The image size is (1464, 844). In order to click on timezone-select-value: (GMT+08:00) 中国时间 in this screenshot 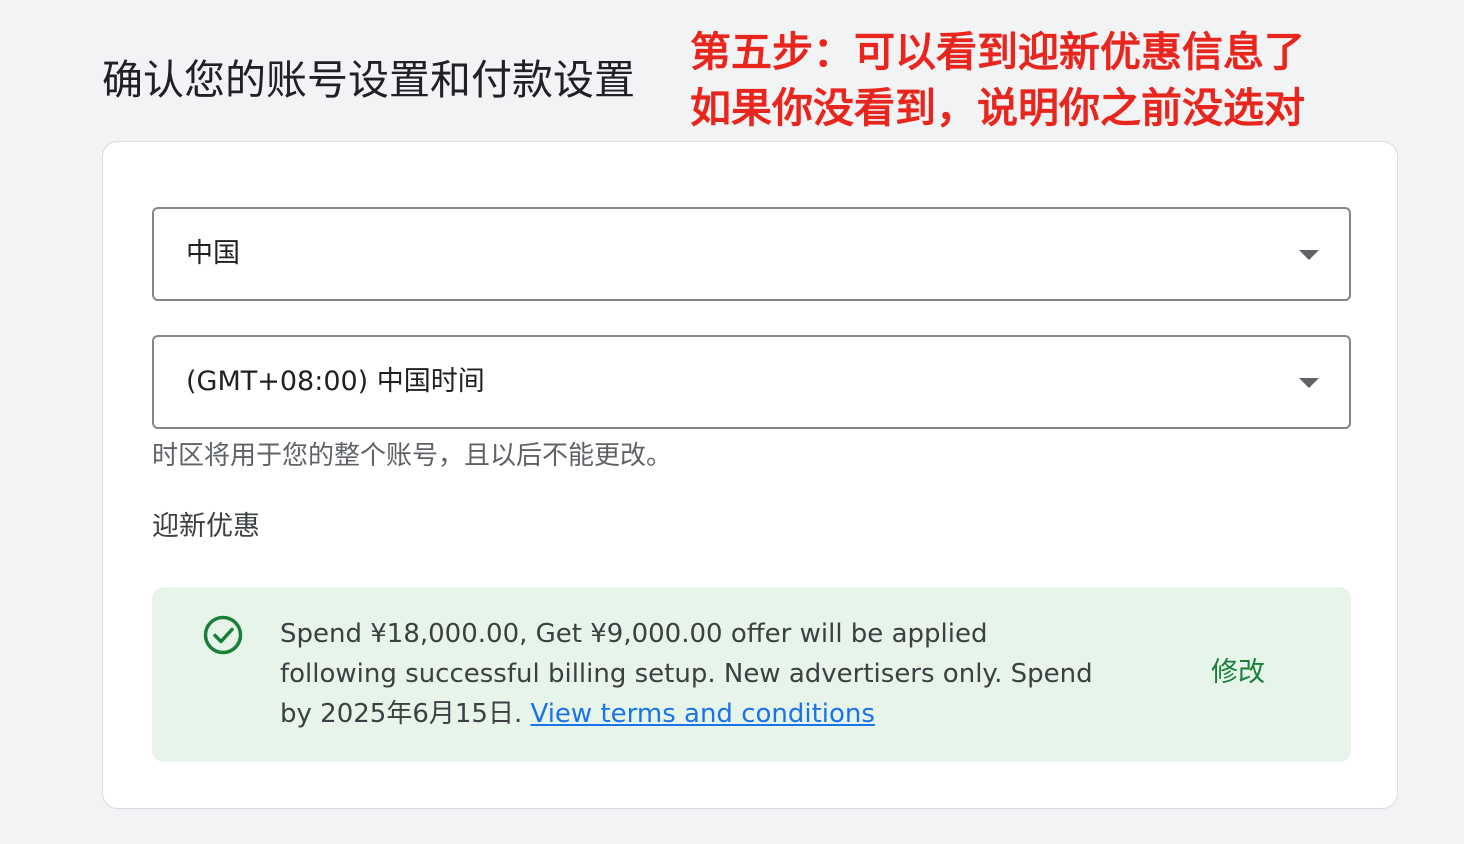, I will do `click(335, 381)`.